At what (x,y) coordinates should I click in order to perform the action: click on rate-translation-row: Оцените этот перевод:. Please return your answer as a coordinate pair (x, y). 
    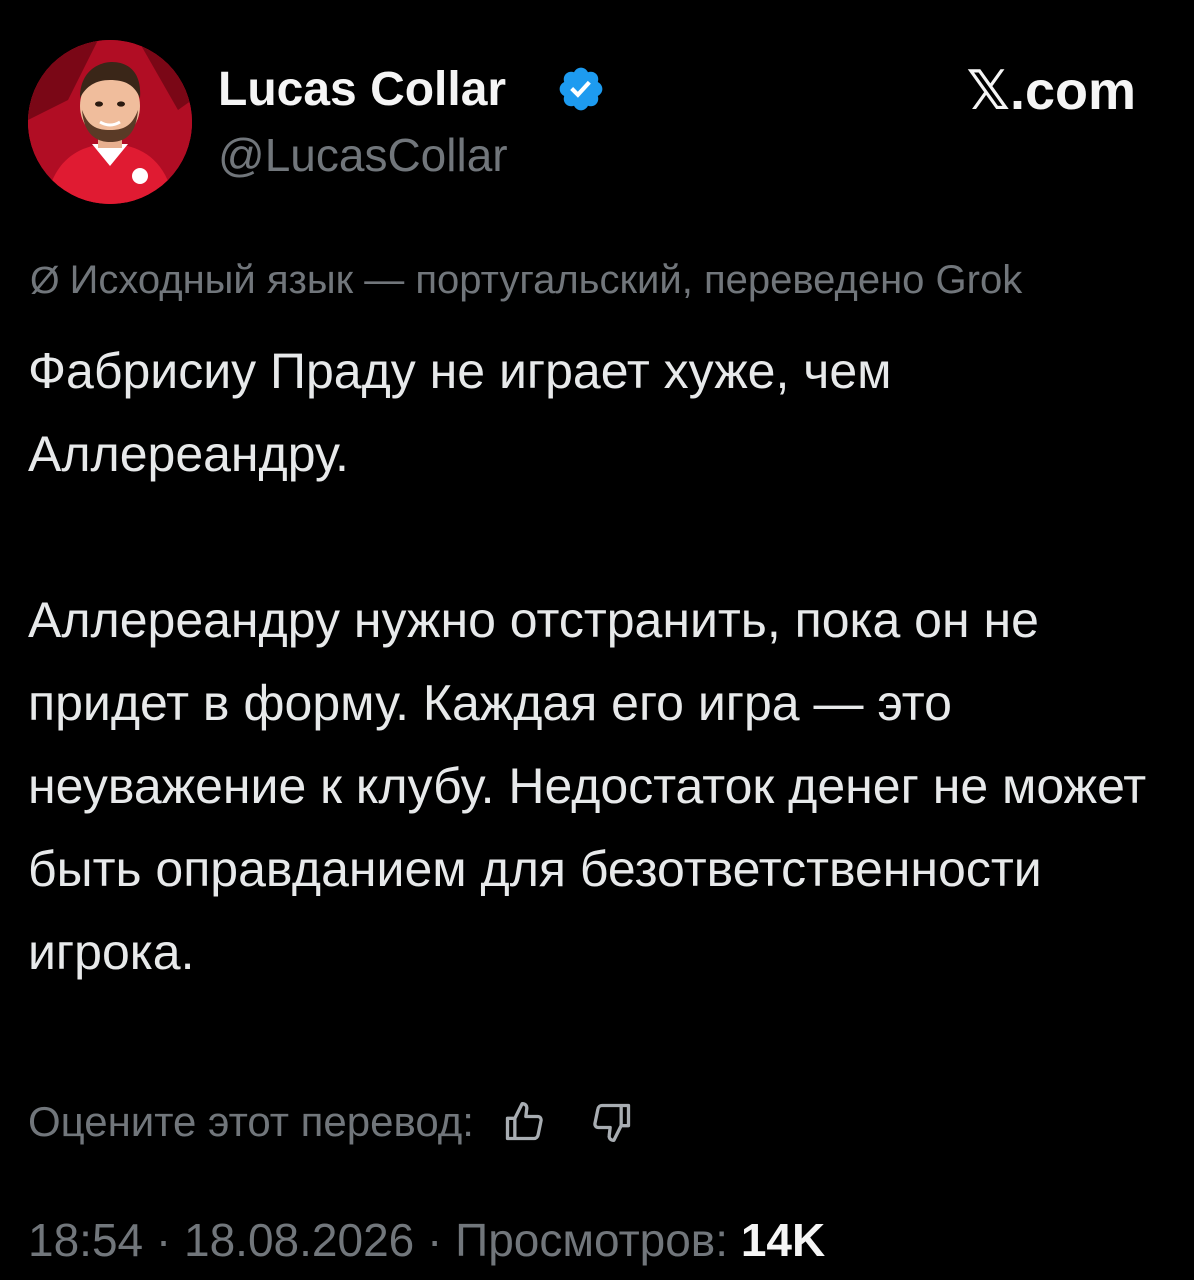
    Looking at the image, I should click on (332, 1122).